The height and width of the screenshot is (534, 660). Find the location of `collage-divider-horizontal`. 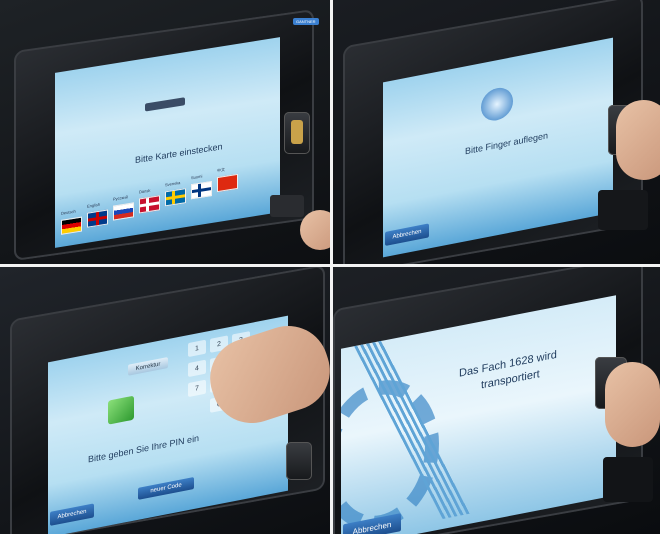

collage-divider-horizontal is located at coordinates (330, 265).